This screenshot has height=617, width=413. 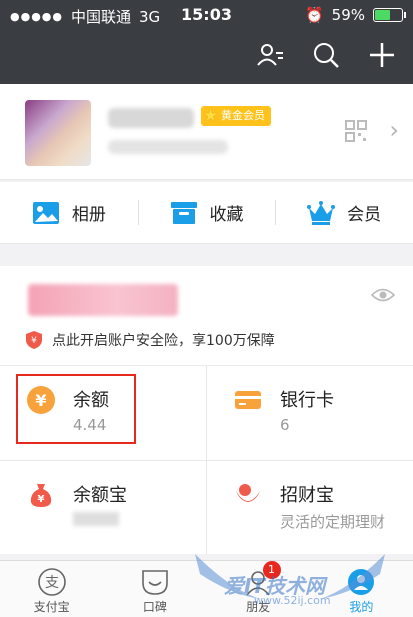 I want to click on avatar, so click(x=58, y=133).